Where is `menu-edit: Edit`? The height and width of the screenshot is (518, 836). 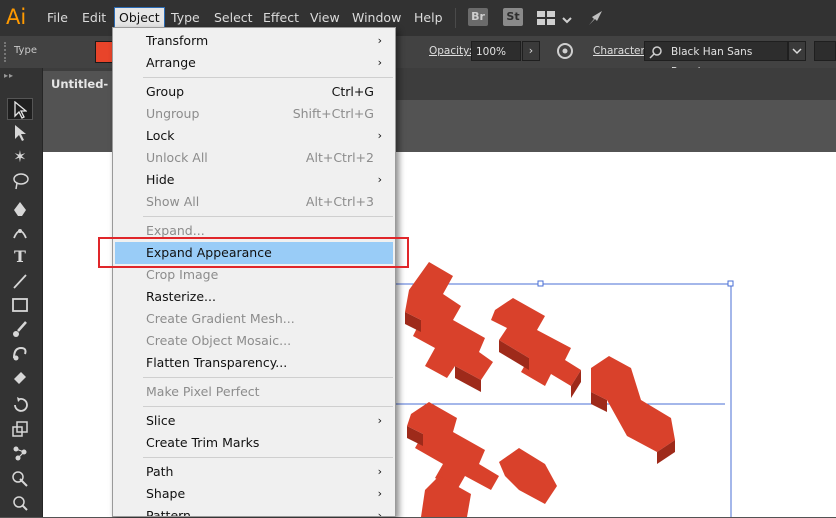 menu-edit: Edit is located at coordinates (94, 18).